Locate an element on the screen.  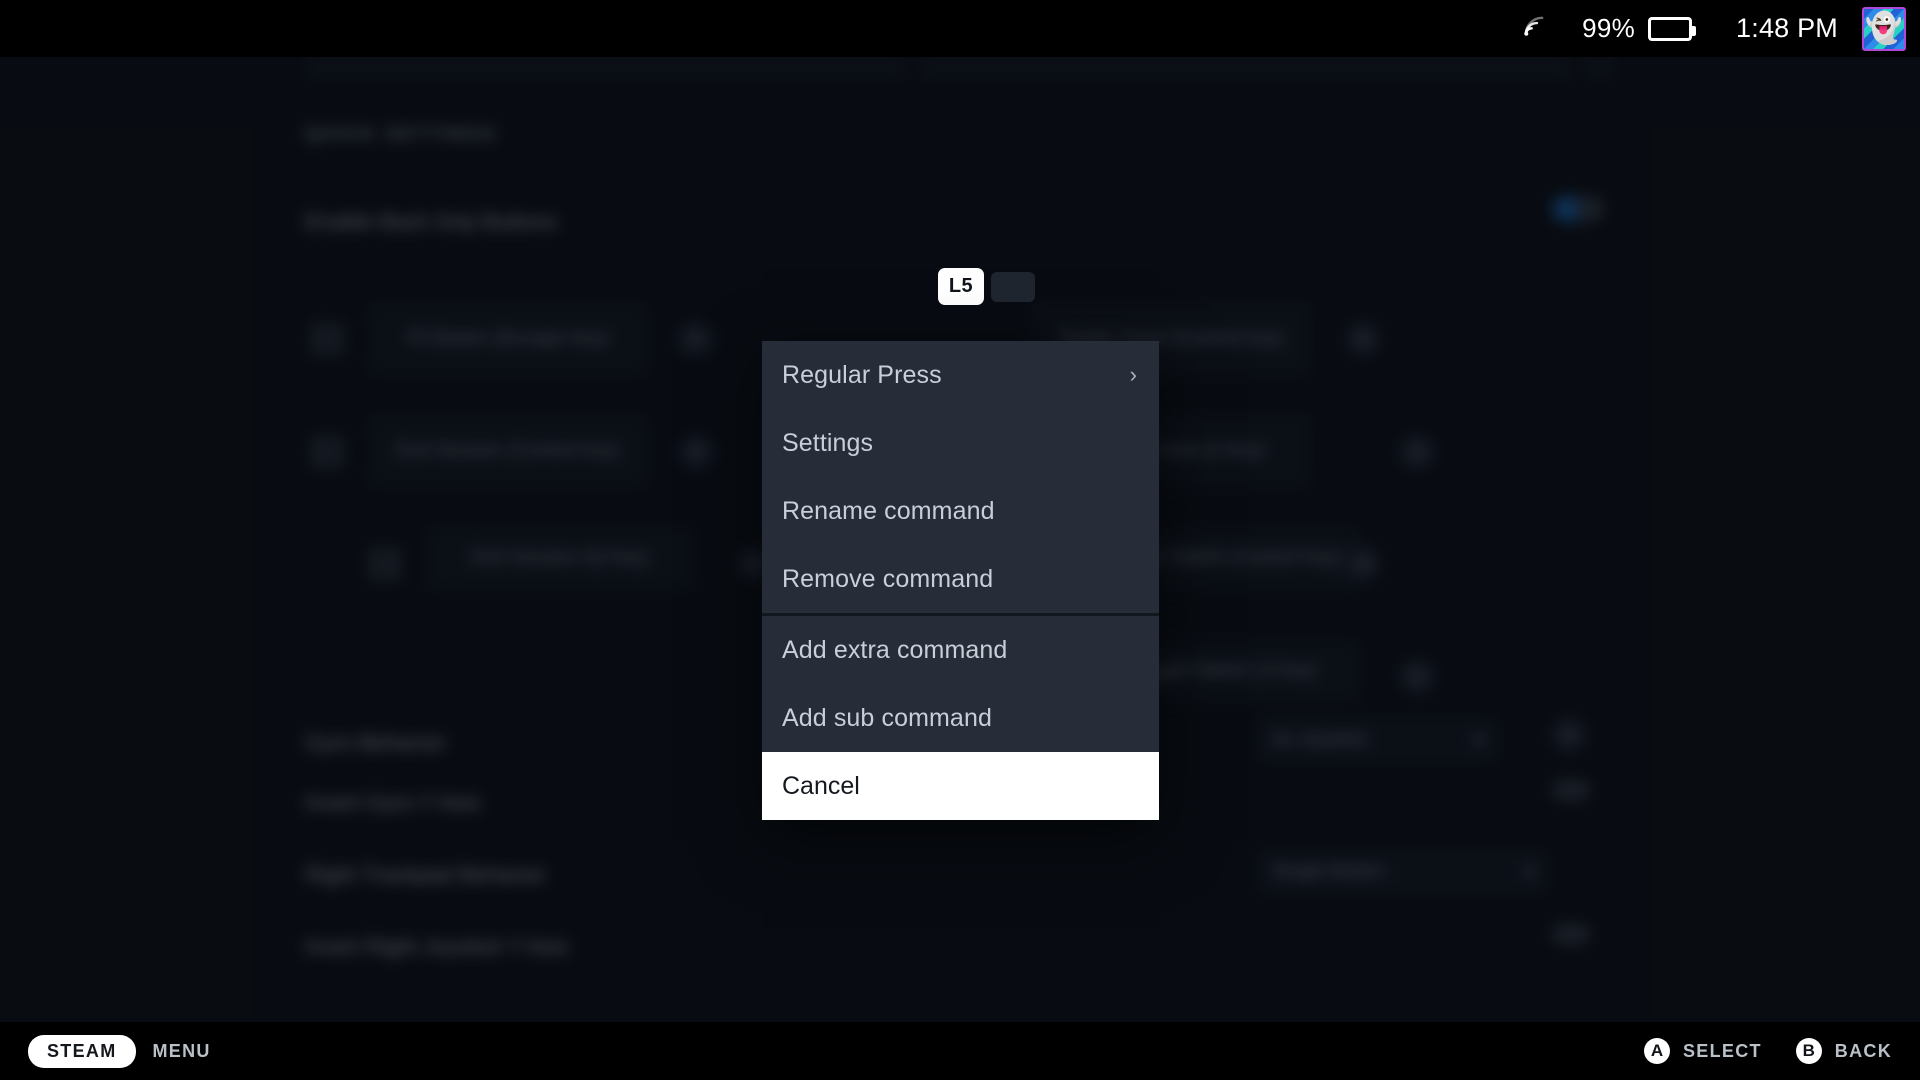
menu-item-label: Add sub command is located at coordinates (887, 717).